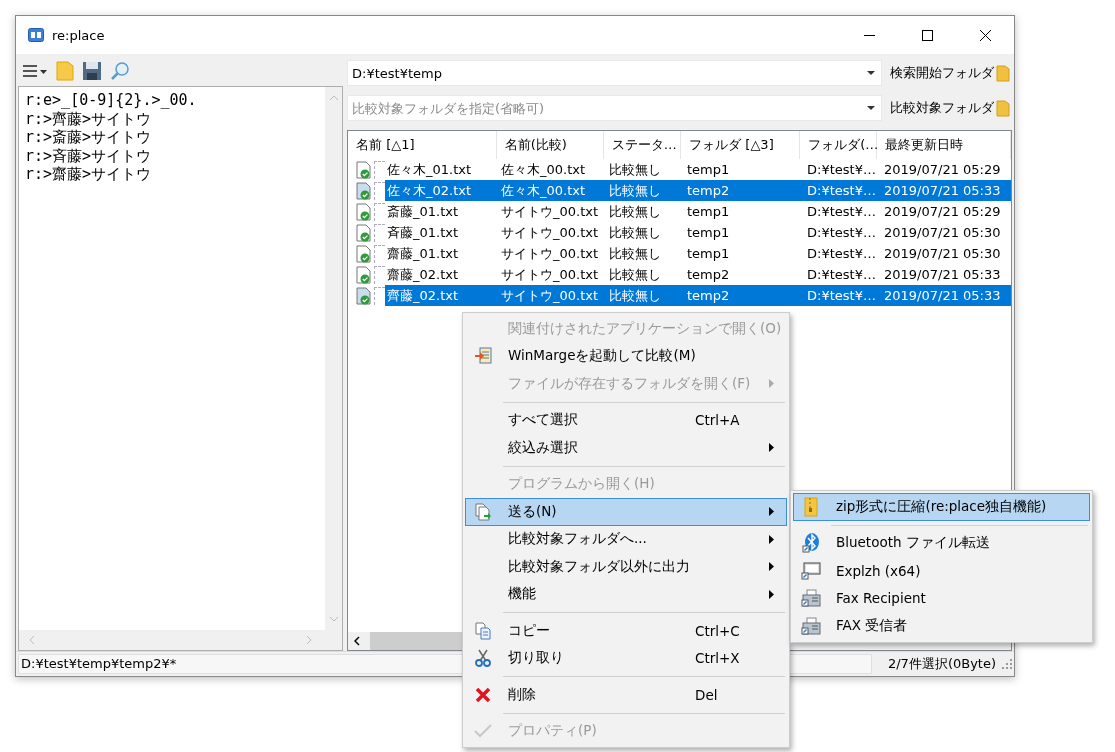  I want to click on app-icon, so click(36, 35).